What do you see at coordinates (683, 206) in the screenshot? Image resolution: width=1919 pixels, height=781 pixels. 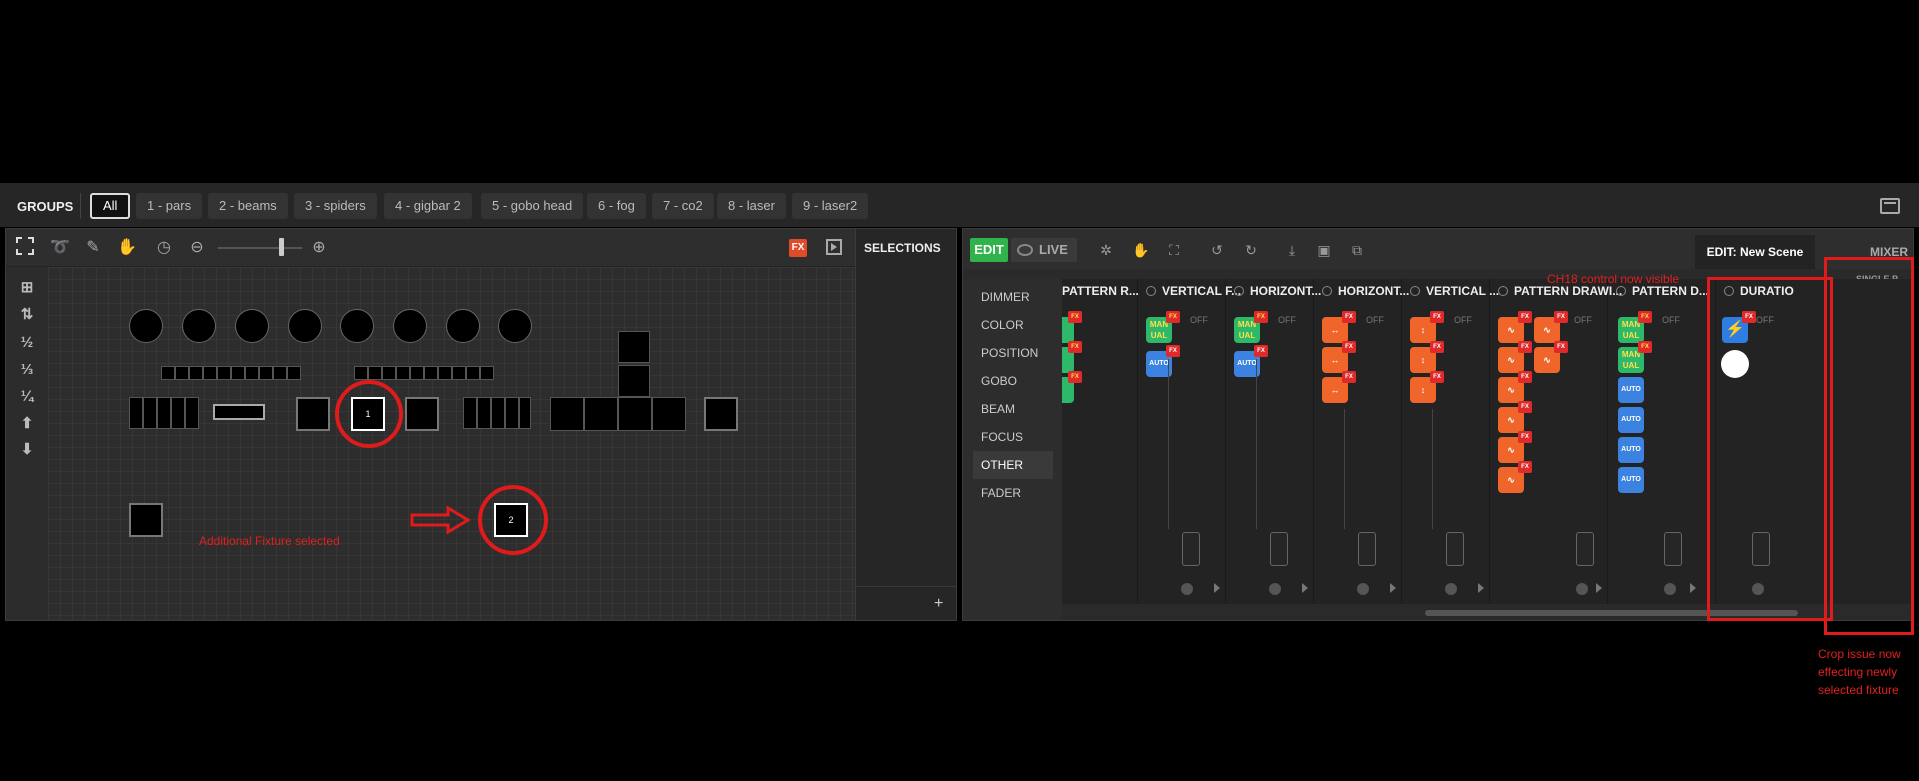 I see `group-tab-co2: 7 - co2` at bounding box center [683, 206].